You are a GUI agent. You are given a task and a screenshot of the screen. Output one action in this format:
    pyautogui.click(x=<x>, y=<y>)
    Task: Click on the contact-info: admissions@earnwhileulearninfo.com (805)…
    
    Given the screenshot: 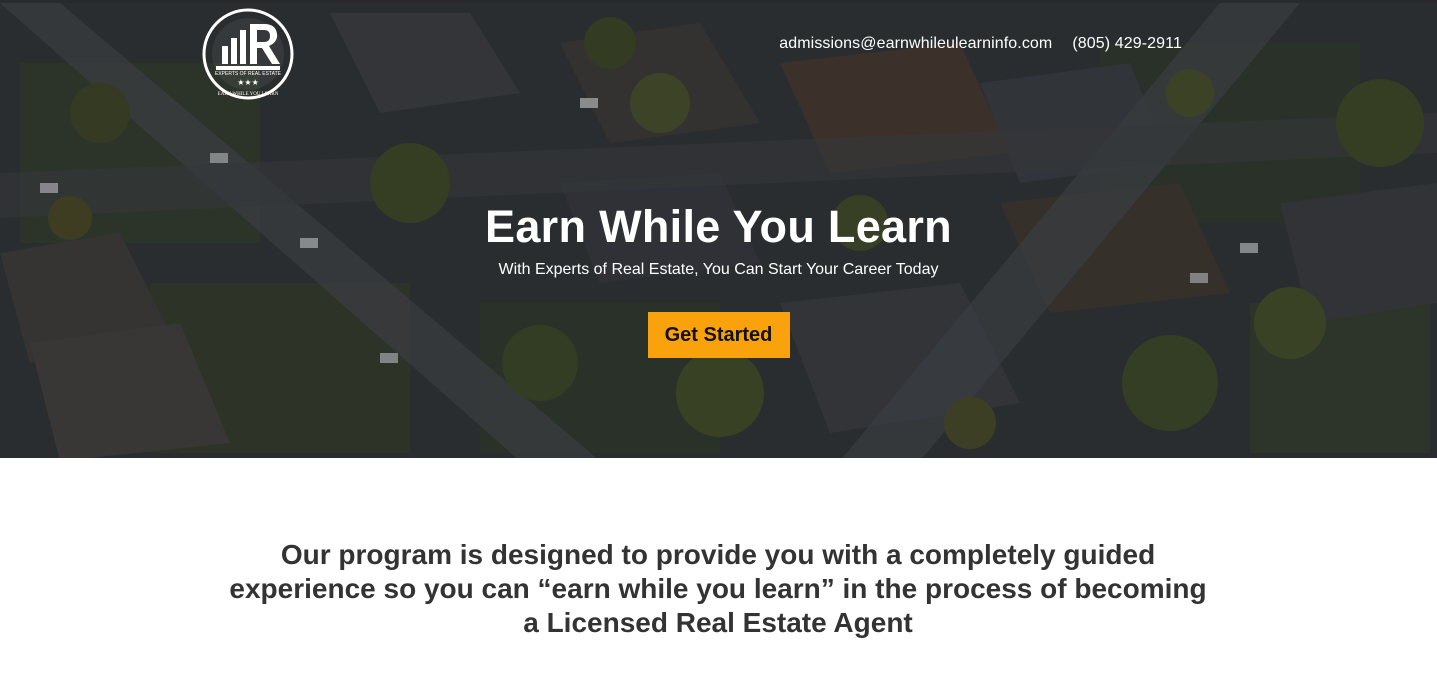 What is the action you would take?
    pyautogui.click(x=980, y=44)
    